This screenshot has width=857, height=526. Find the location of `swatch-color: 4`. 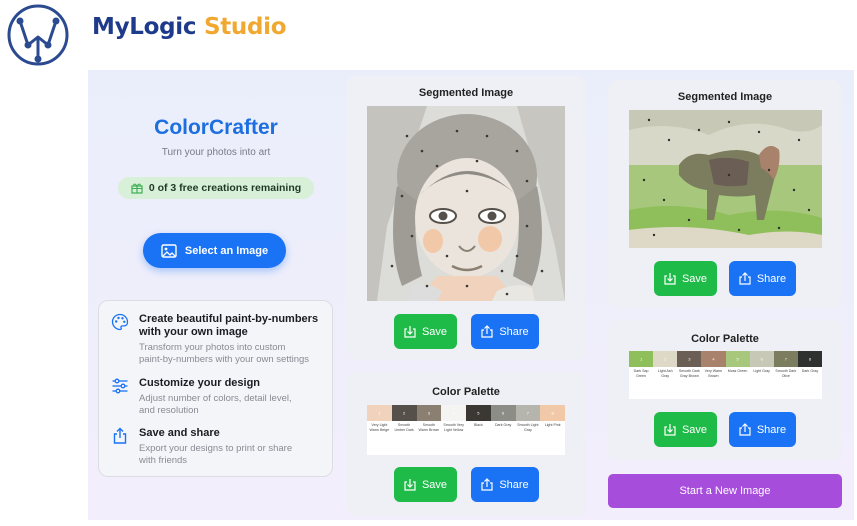

swatch-color: 4 is located at coordinates (713, 359).